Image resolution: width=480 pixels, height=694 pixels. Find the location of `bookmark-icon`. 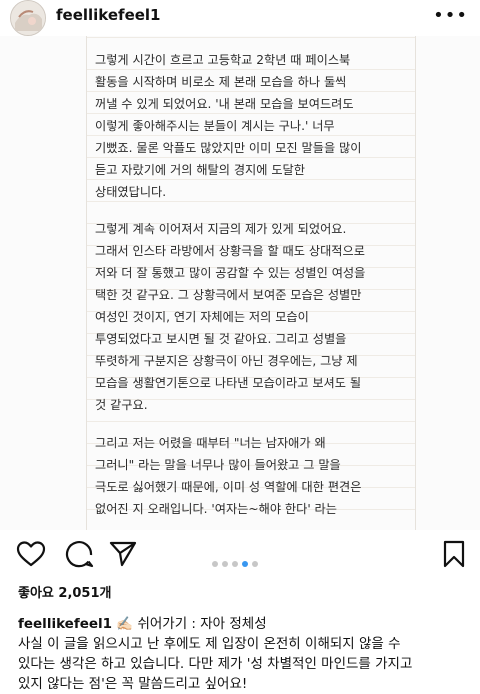

bookmark-icon is located at coordinates (454, 556).